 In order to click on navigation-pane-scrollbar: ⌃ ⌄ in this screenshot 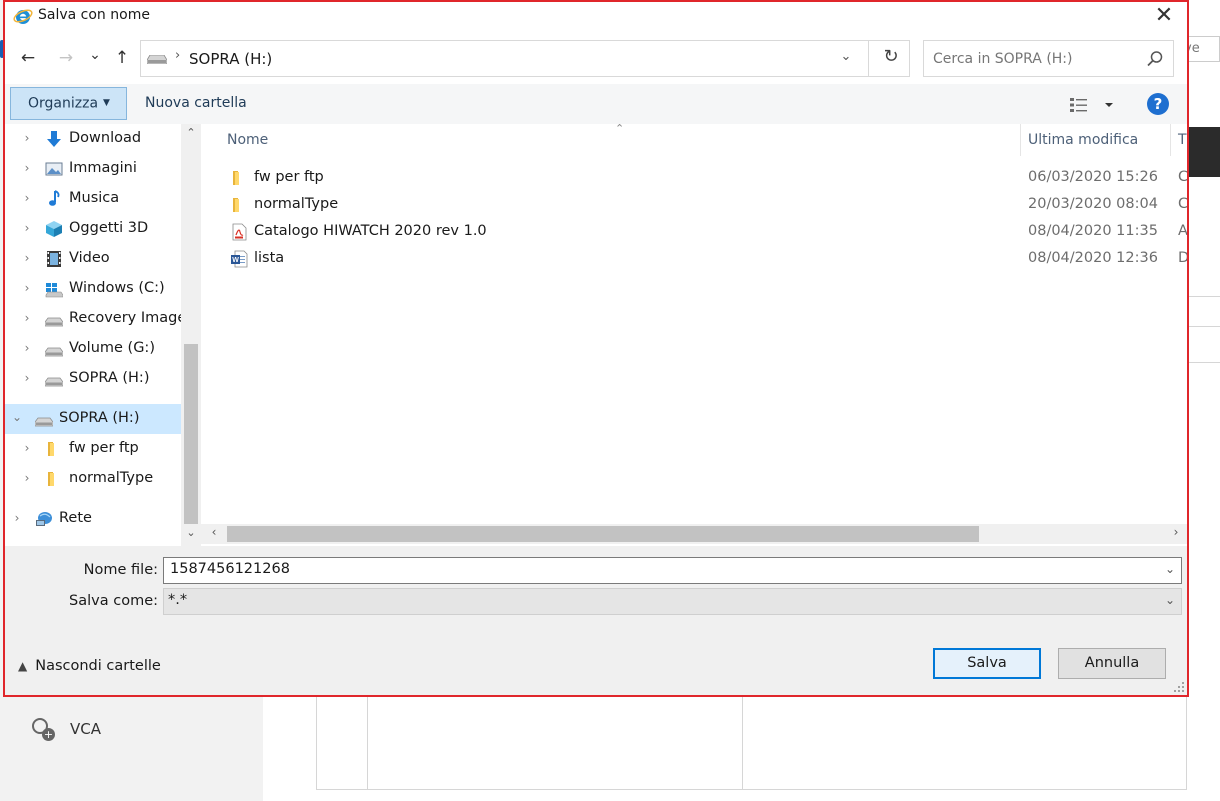, I will do `click(191, 335)`.